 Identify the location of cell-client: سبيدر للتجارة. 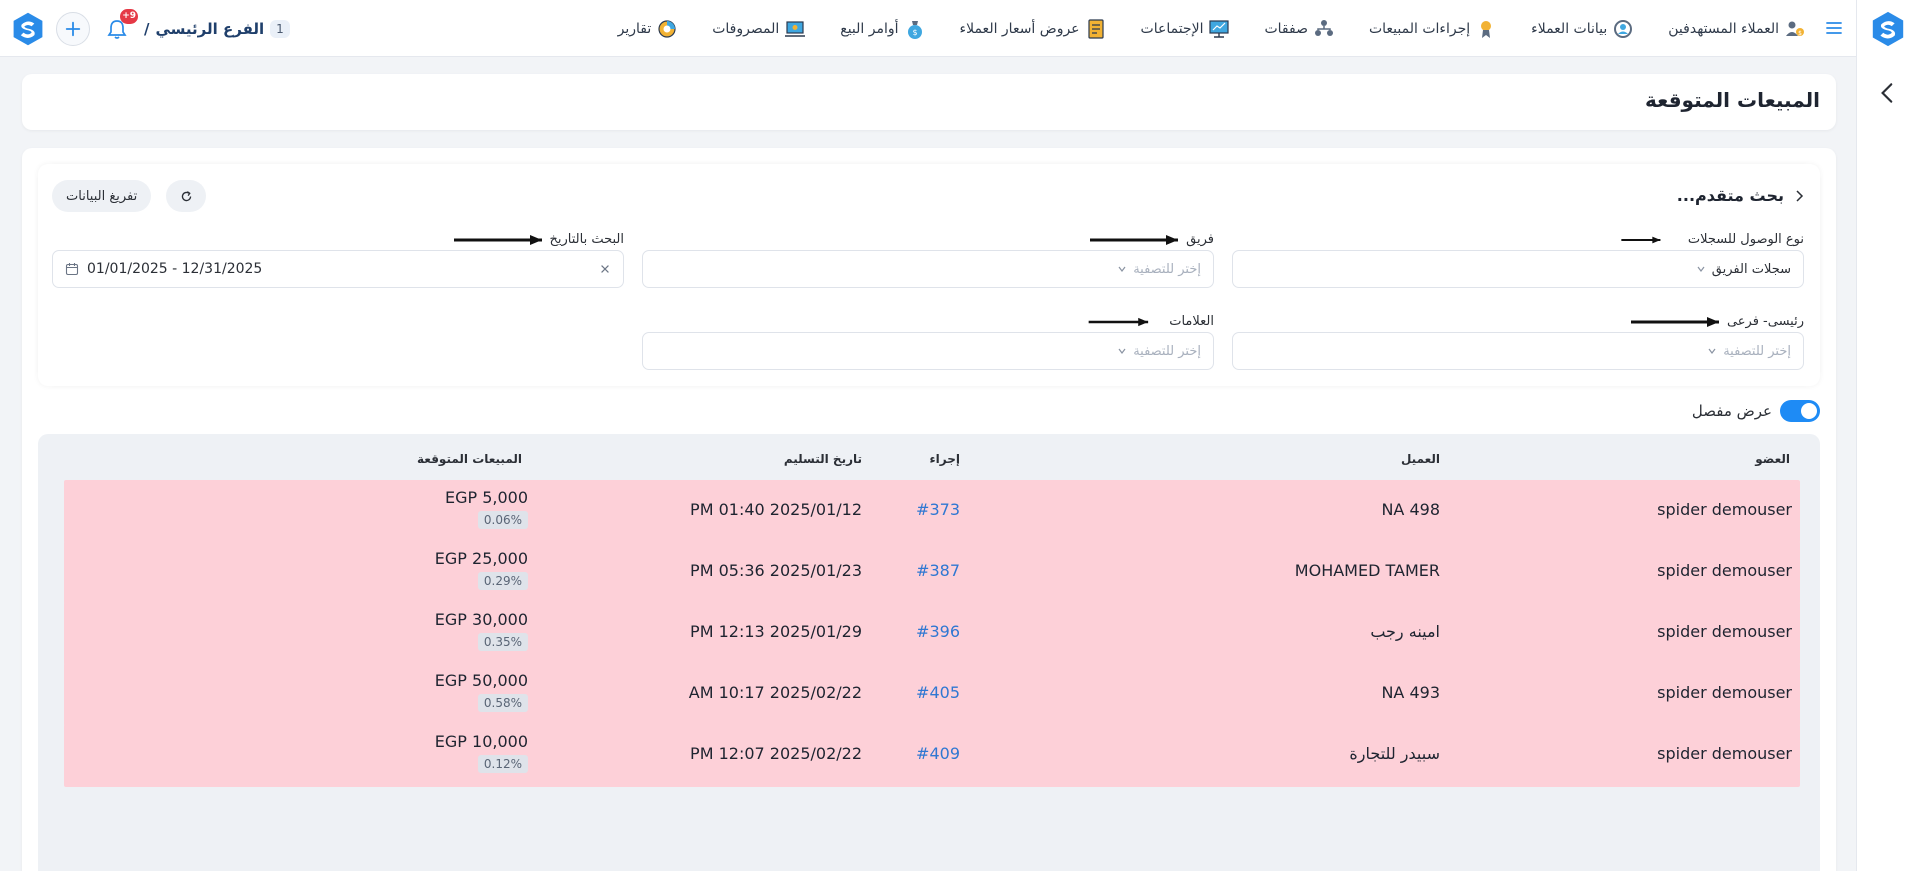
(1394, 753).